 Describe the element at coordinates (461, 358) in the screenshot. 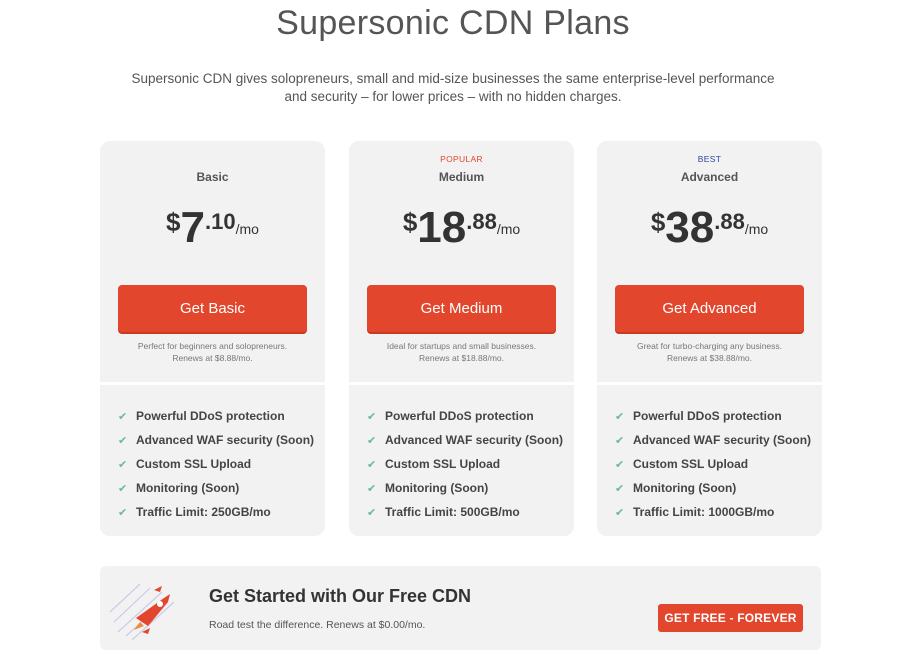

I see `plan-note-line-2: Renews at $18.88/mo.` at that location.